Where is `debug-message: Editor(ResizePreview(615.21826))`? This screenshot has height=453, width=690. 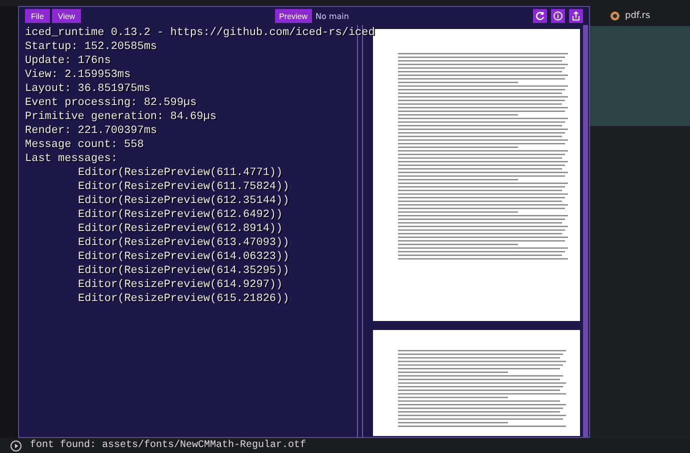 debug-message: Editor(ResizePreview(615.21826)) is located at coordinates (183, 299).